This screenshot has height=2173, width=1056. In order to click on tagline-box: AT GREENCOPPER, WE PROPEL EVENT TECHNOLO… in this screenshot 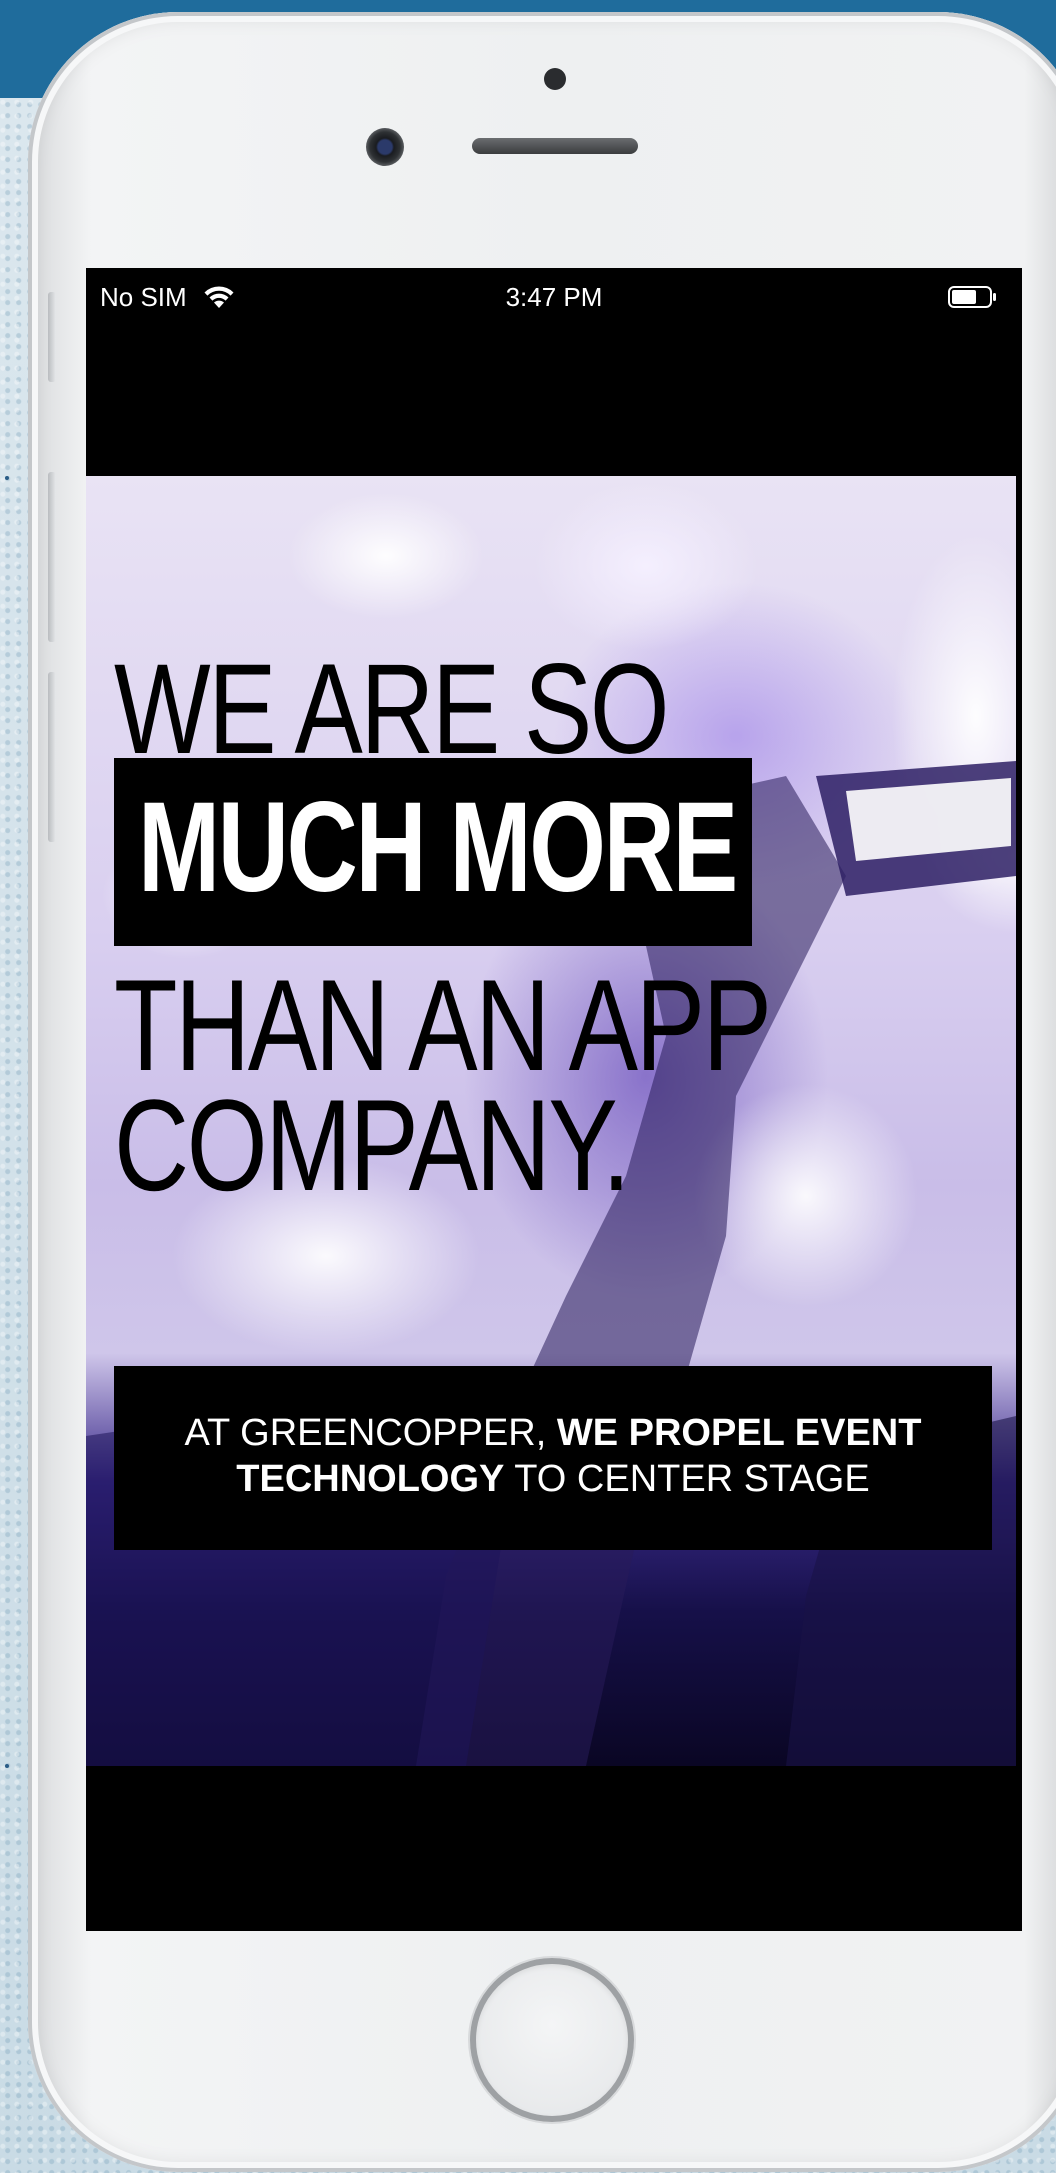, I will do `click(553, 1458)`.